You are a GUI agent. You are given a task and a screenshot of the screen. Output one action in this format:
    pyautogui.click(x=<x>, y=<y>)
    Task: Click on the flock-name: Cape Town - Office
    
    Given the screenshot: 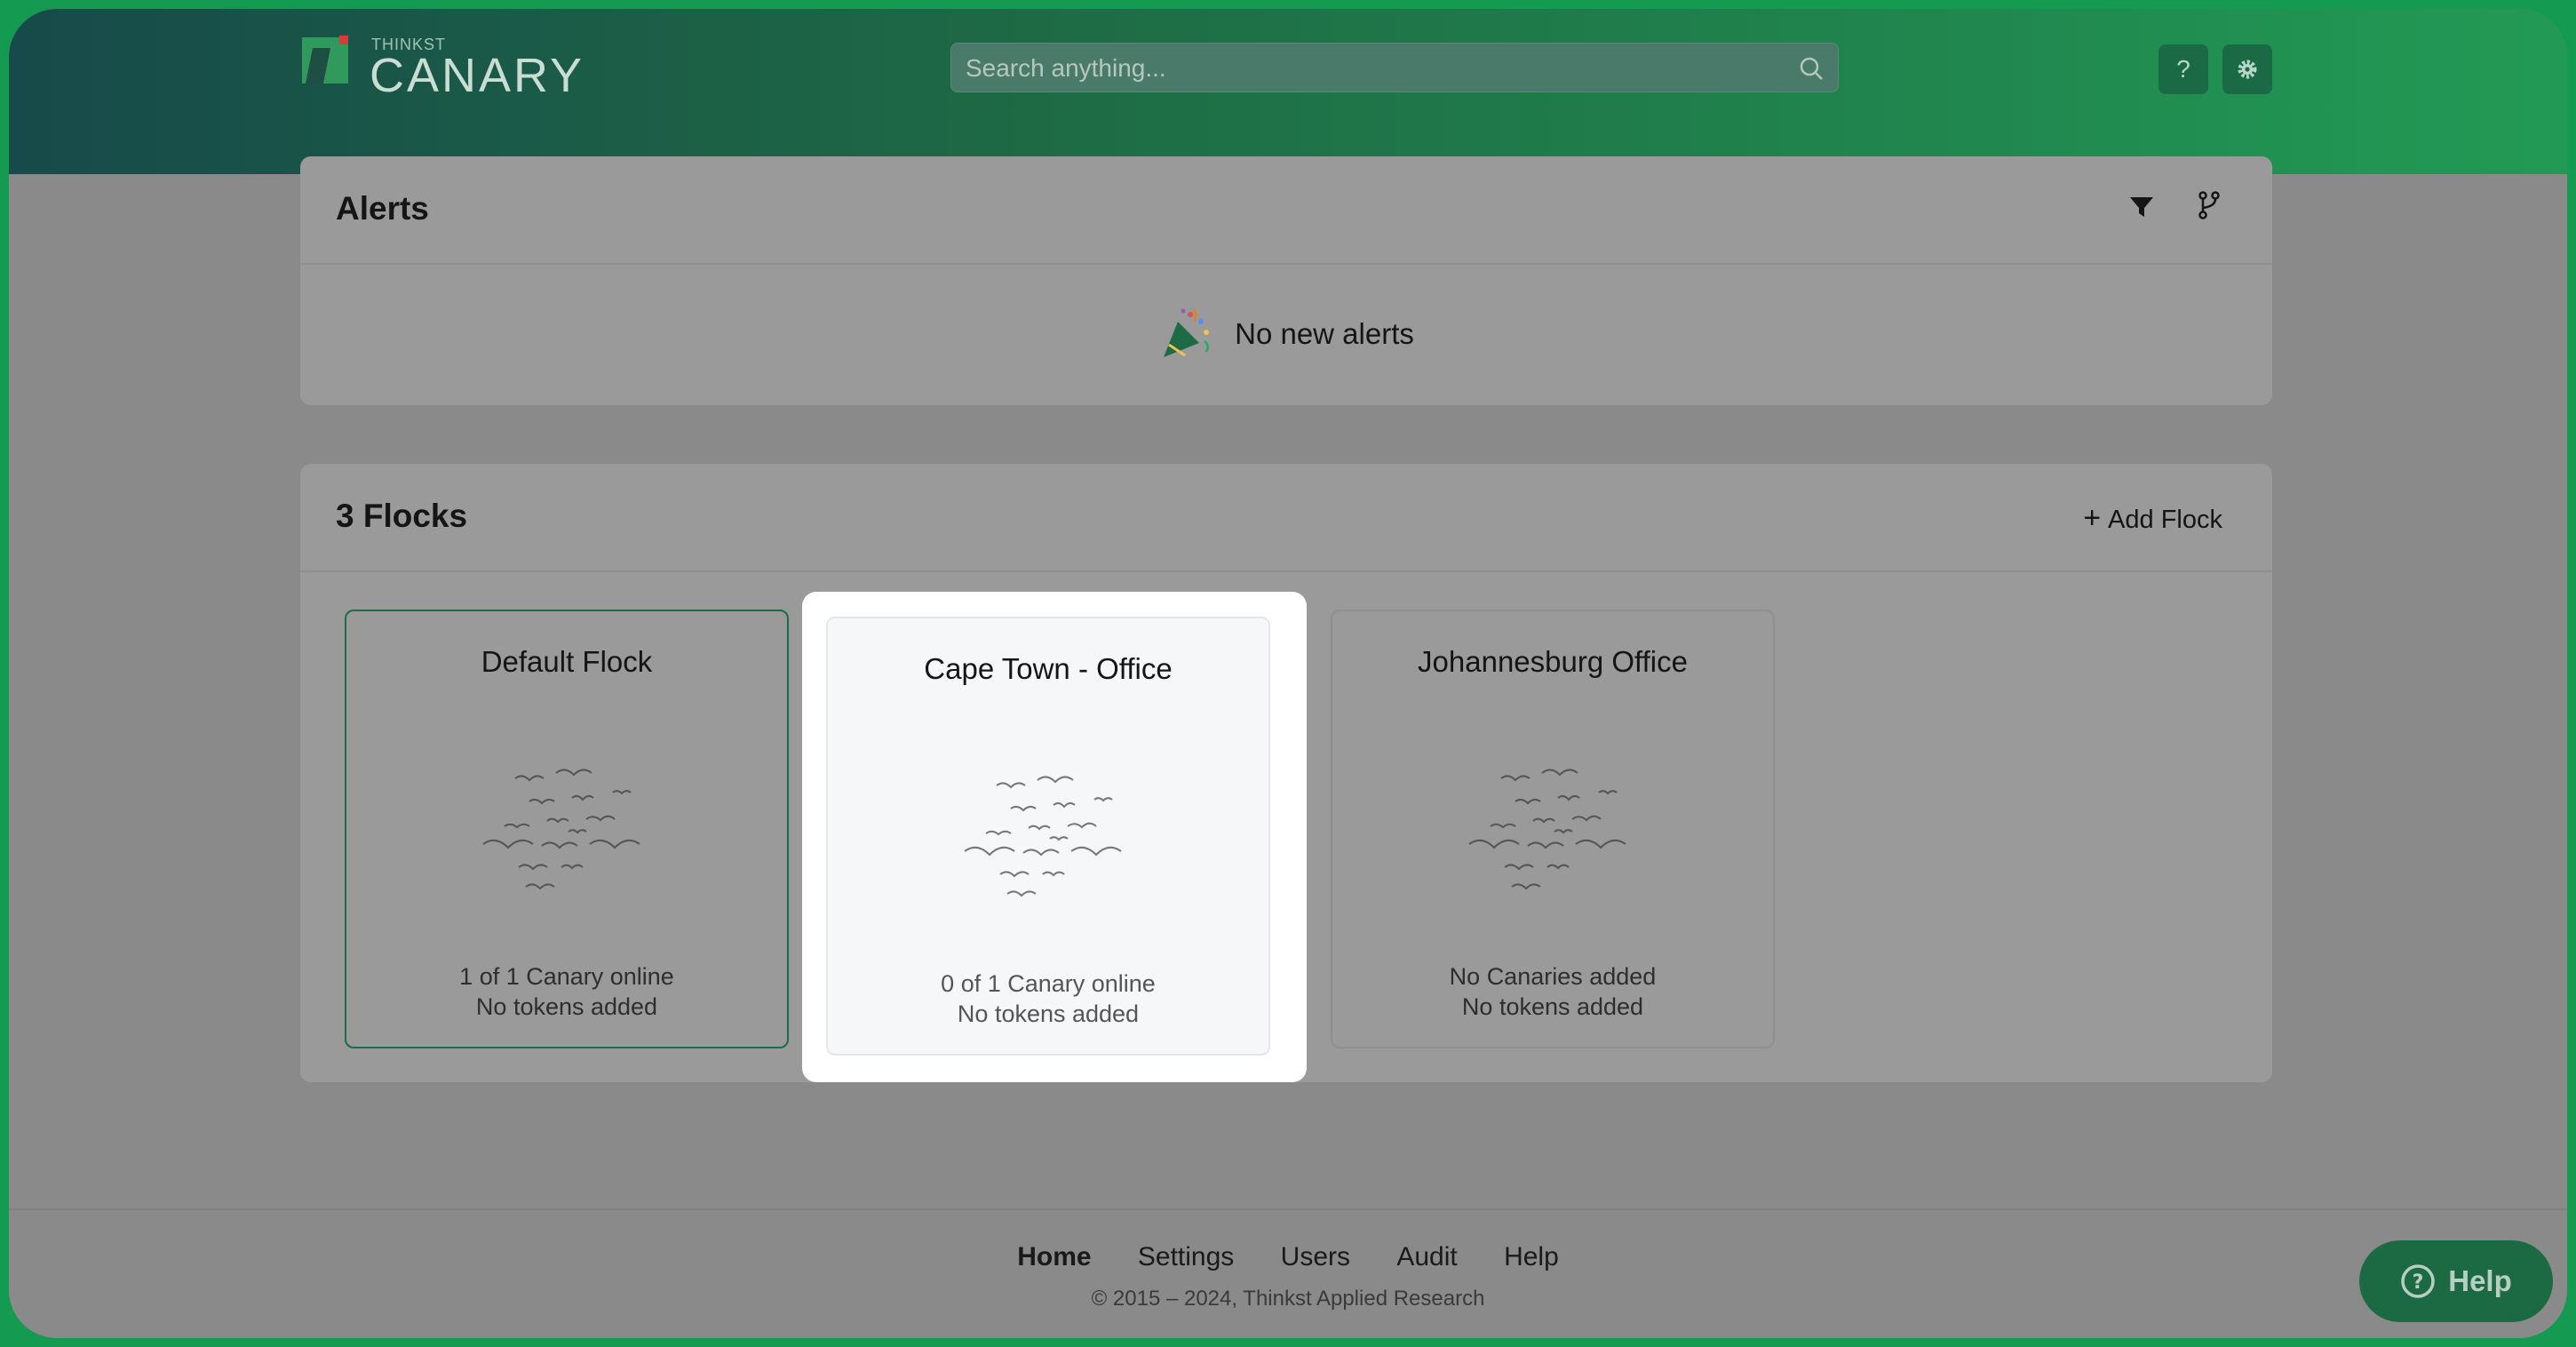 What is the action you would take?
    pyautogui.click(x=1048, y=668)
    